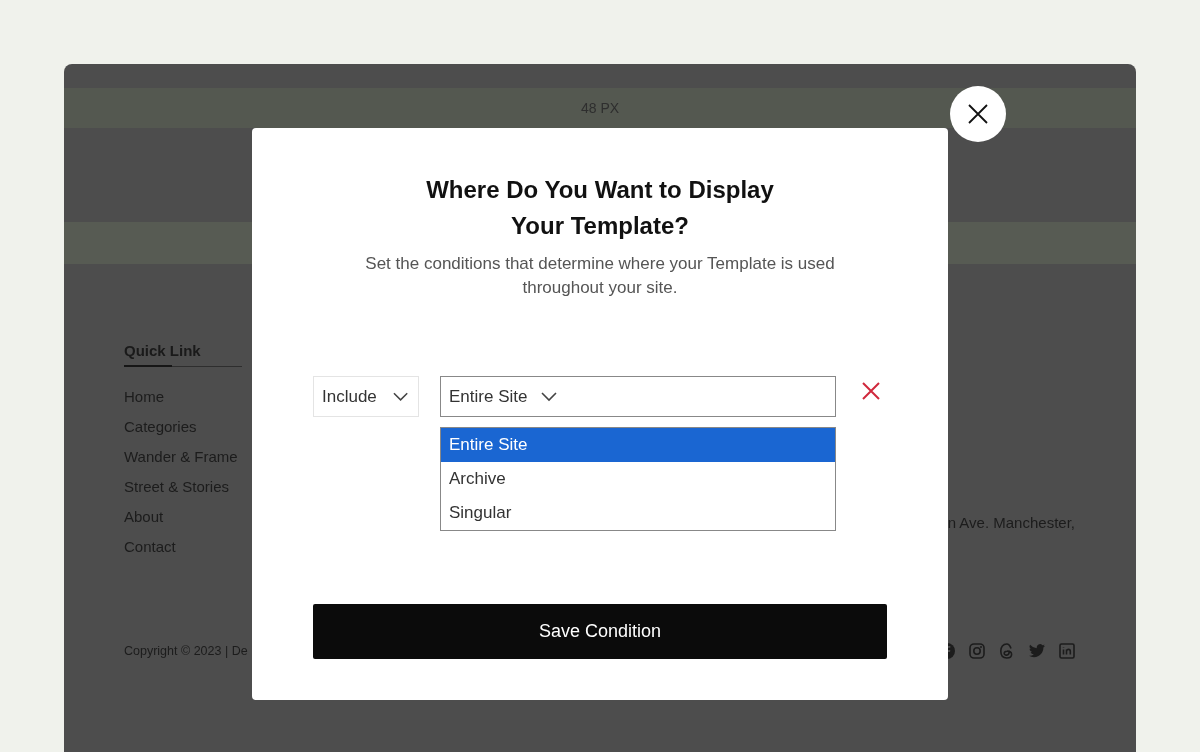 The width and height of the screenshot is (1200, 752). What do you see at coordinates (1037, 651) in the screenshot?
I see `bird-icon` at bounding box center [1037, 651].